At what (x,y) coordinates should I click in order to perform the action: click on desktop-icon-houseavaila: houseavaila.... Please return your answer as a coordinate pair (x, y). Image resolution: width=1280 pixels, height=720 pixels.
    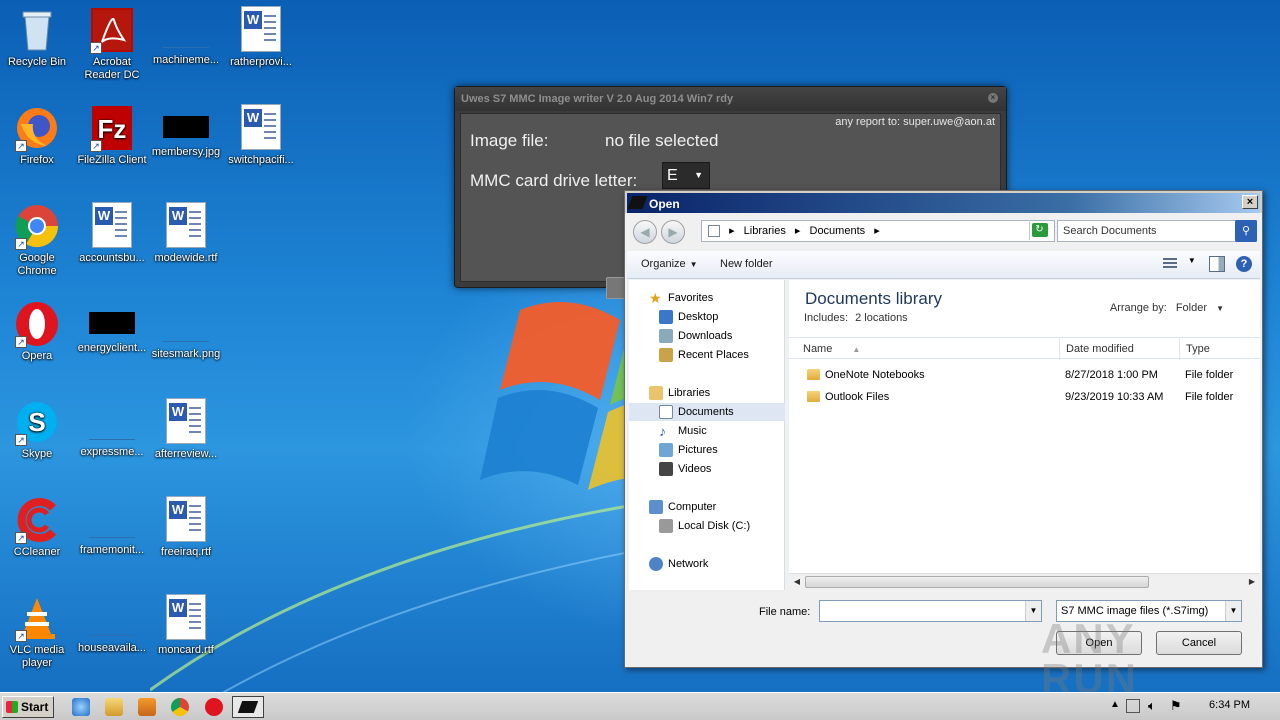
    Looking at the image, I should click on (112, 624).